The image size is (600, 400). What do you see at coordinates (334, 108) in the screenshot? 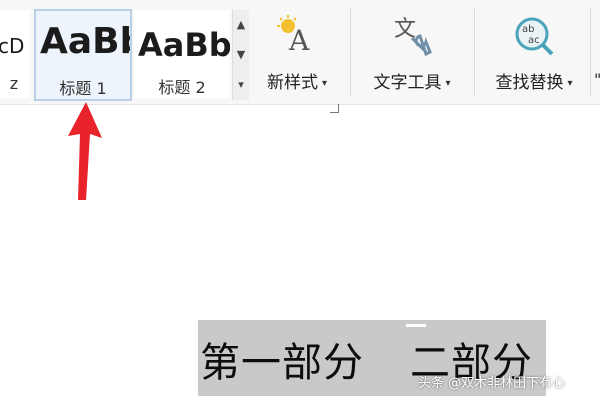
I see `dialog-launcher-icon` at bounding box center [334, 108].